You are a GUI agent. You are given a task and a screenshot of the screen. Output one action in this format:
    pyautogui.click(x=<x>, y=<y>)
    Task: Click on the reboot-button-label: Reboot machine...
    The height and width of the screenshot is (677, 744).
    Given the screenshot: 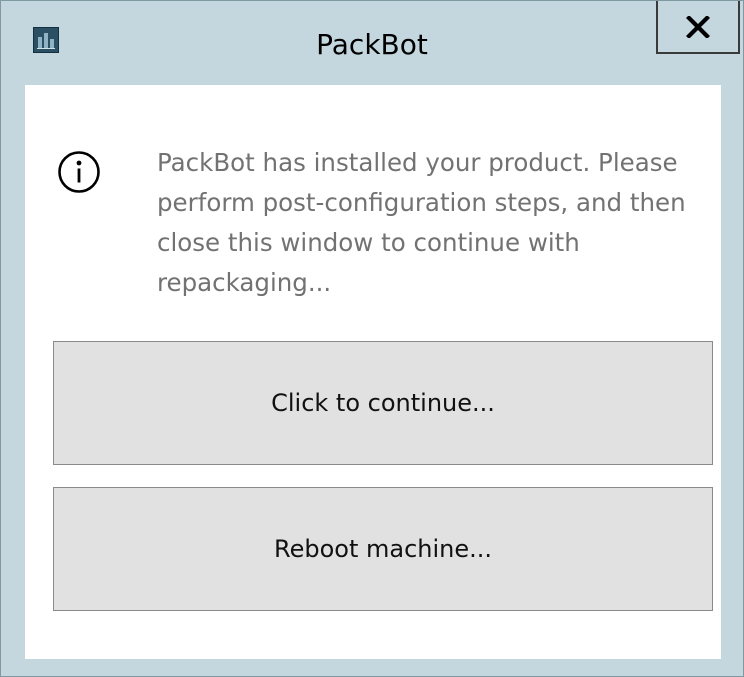 What is the action you would take?
    pyautogui.click(x=383, y=549)
    